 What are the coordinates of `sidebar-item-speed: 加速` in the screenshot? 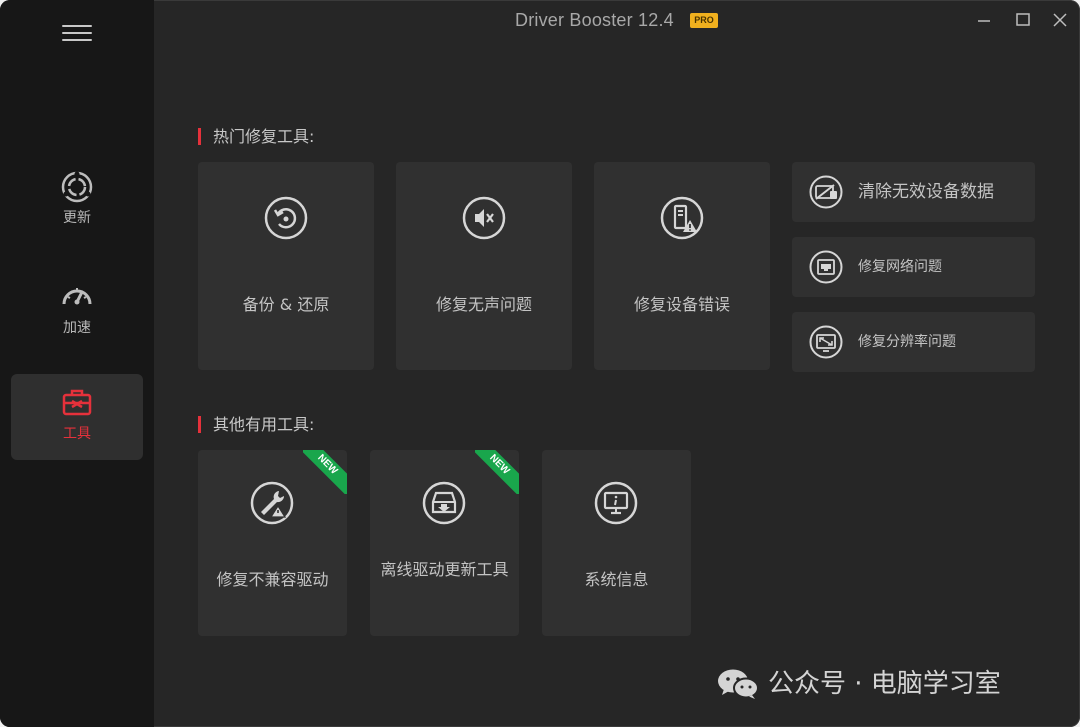 It's located at (77, 311).